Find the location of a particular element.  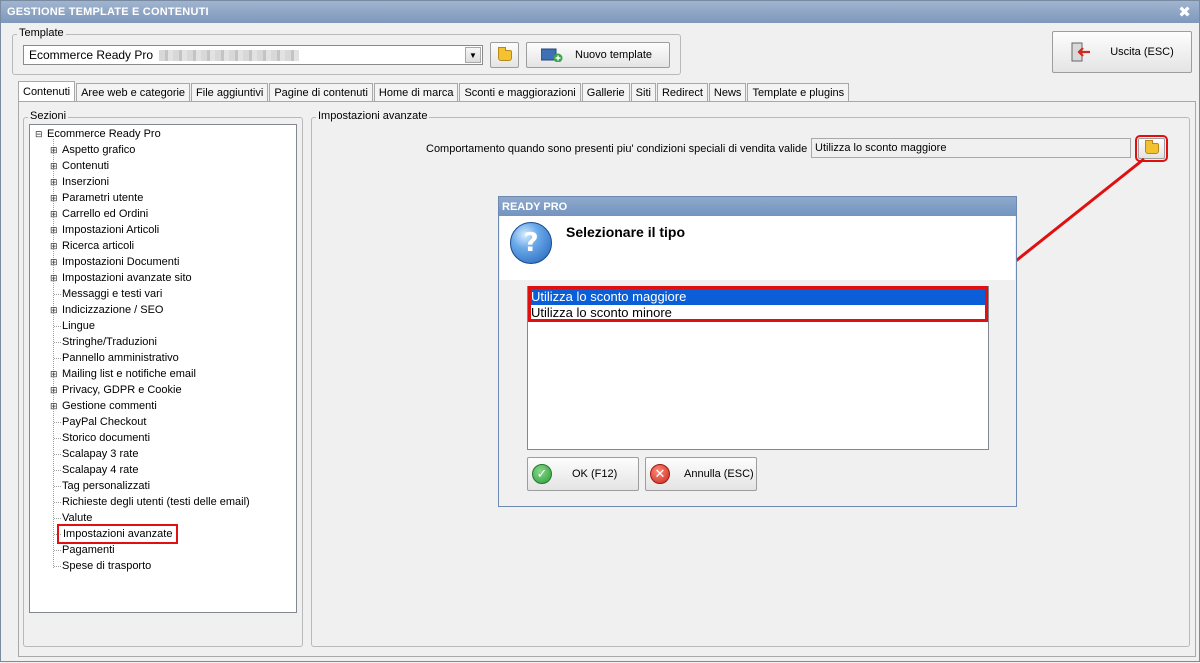

new-template-button: Nuovo template is located at coordinates (598, 55).